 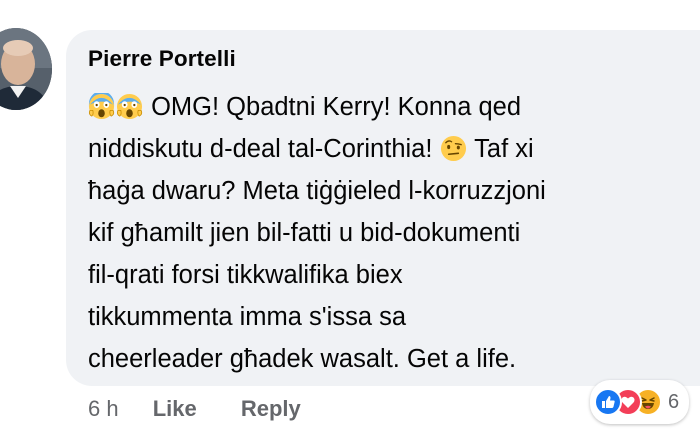 I want to click on comment-line: niddiskutu d-deal tal-Corinthia! Taf xi, so click(x=393, y=149).